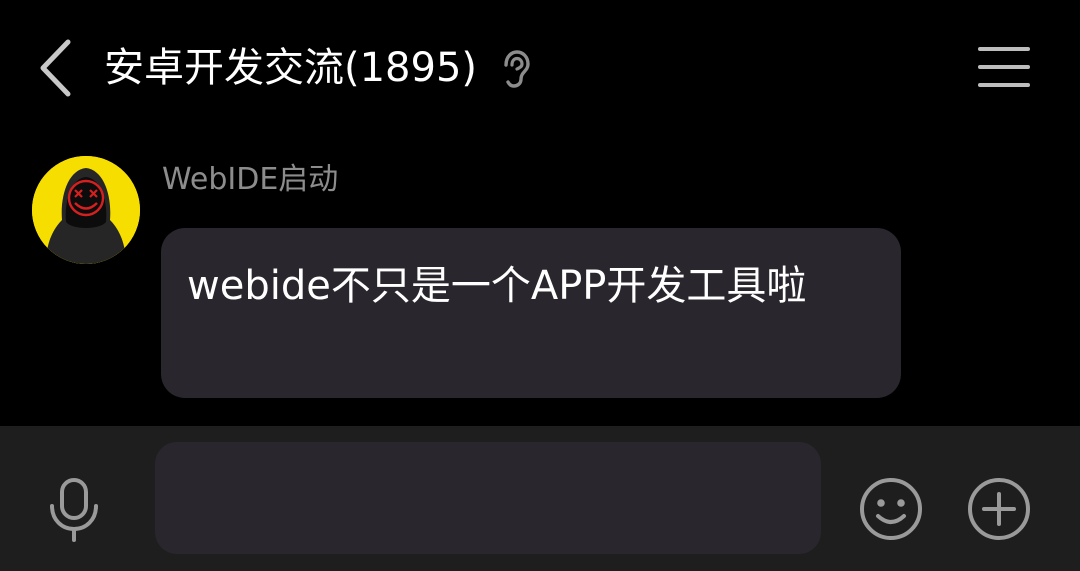 The image size is (1080, 571). I want to click on voice-button, so click(74, 509).